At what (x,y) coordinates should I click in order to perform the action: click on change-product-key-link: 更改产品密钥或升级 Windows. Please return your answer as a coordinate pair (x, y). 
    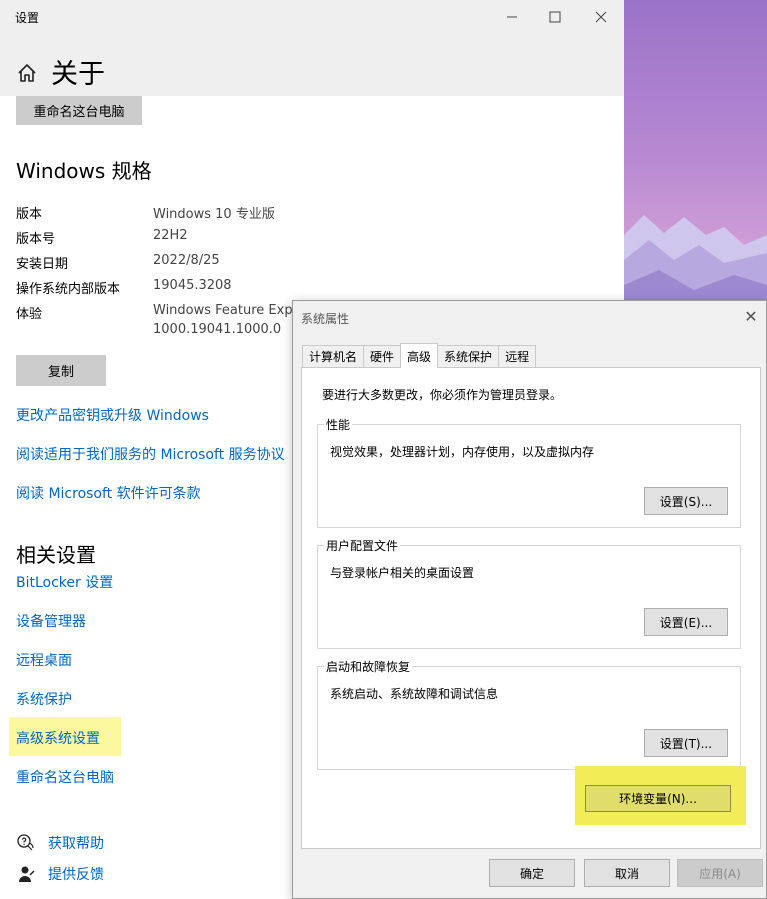
    Looking at the image, I should click on (112, 415).